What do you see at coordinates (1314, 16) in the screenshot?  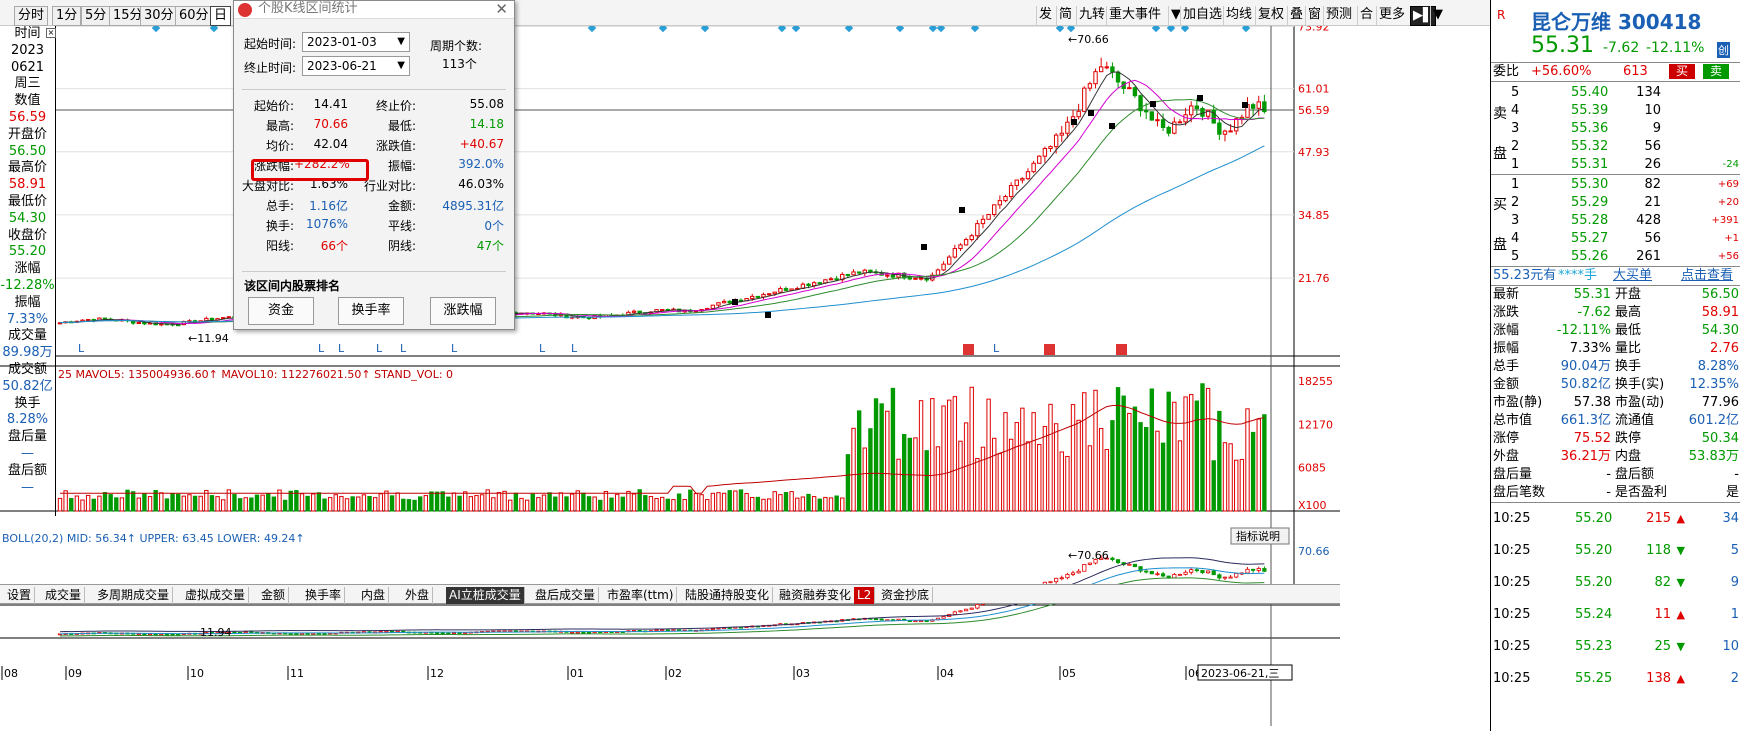 I see `window-button: 窗` at bounding box center [1314, 16].